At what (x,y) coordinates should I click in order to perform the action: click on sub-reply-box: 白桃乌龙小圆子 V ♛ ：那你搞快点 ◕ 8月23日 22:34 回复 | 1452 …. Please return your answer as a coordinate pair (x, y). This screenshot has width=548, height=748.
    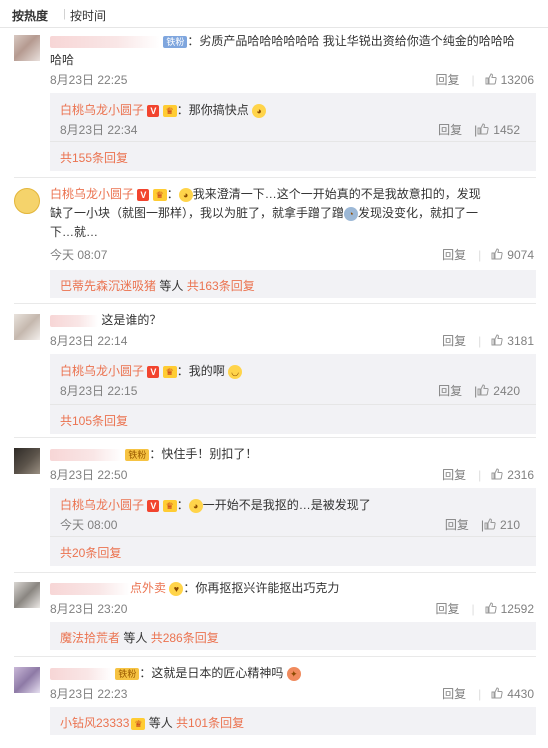
    Looking at the image, I should click on (293, 132).